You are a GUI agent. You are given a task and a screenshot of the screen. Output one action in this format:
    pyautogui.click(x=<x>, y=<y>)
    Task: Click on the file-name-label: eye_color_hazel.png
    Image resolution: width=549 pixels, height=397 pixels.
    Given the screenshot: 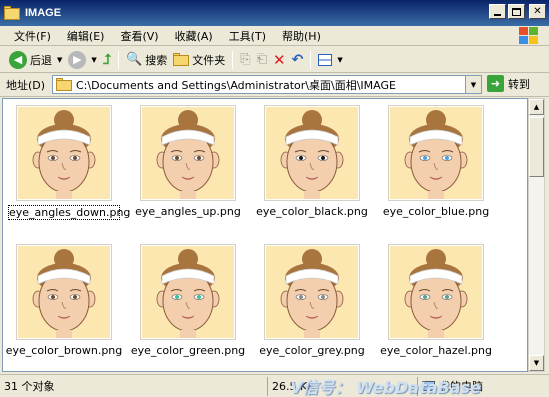 What is the action you would take?
    pyautogui.click(x=436, y=350)
    